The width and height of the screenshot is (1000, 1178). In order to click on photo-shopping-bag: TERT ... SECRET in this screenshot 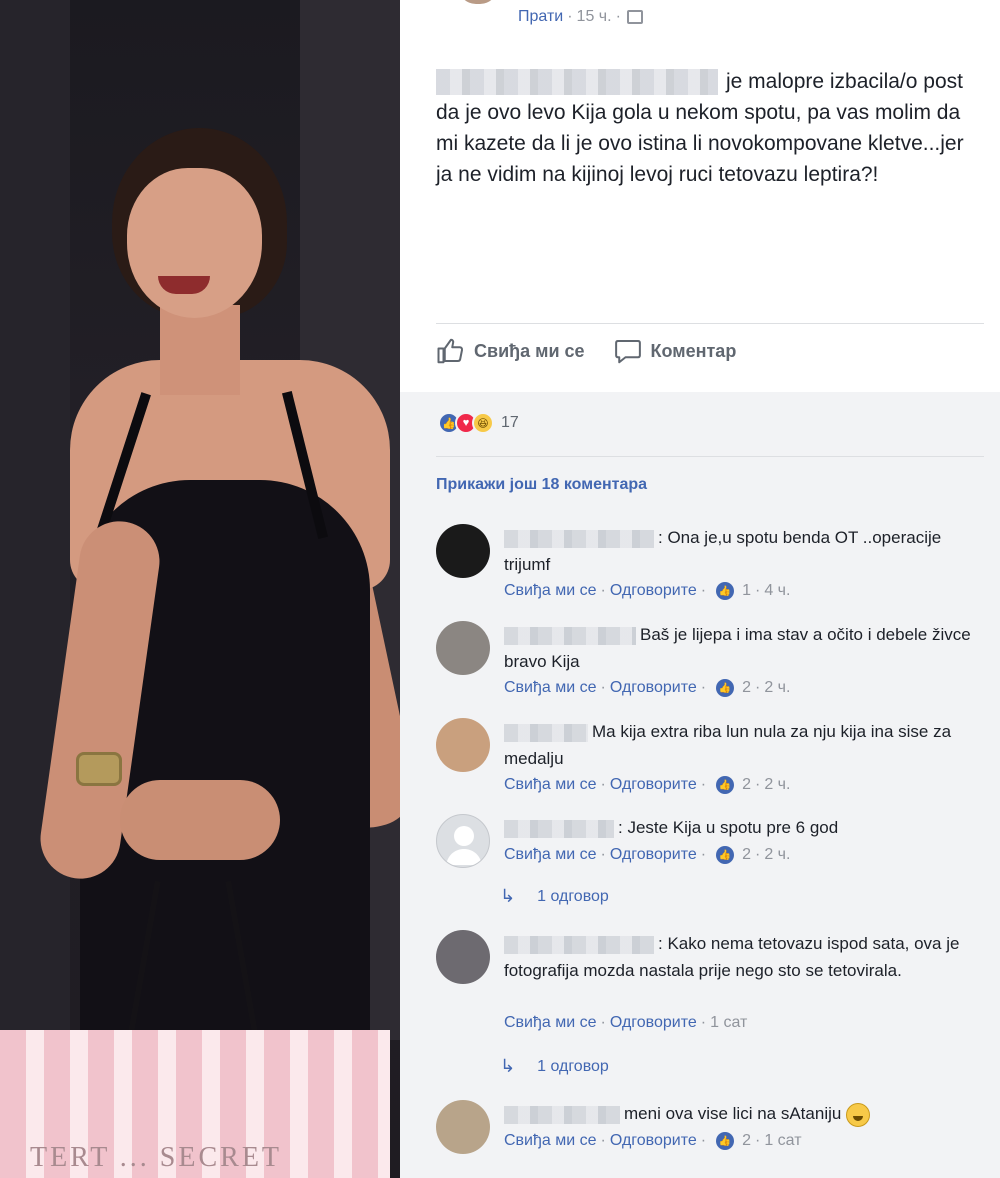, I will do `click(195, 1104)`.